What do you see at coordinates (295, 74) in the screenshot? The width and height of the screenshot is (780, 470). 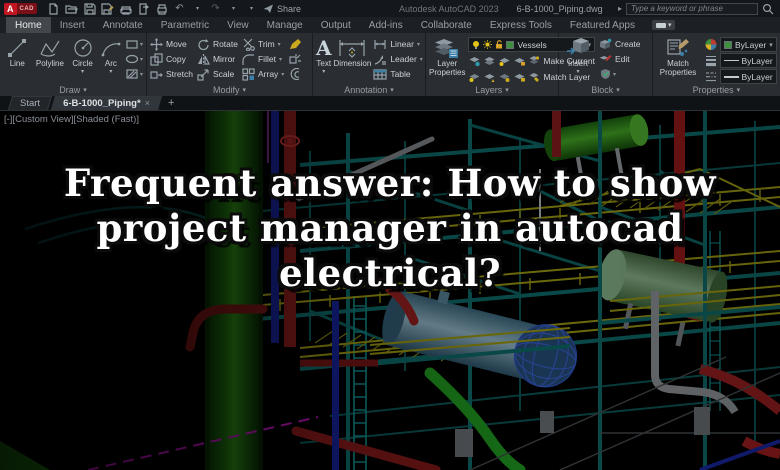 I see `offset-button` at bounding box center [295, 74].